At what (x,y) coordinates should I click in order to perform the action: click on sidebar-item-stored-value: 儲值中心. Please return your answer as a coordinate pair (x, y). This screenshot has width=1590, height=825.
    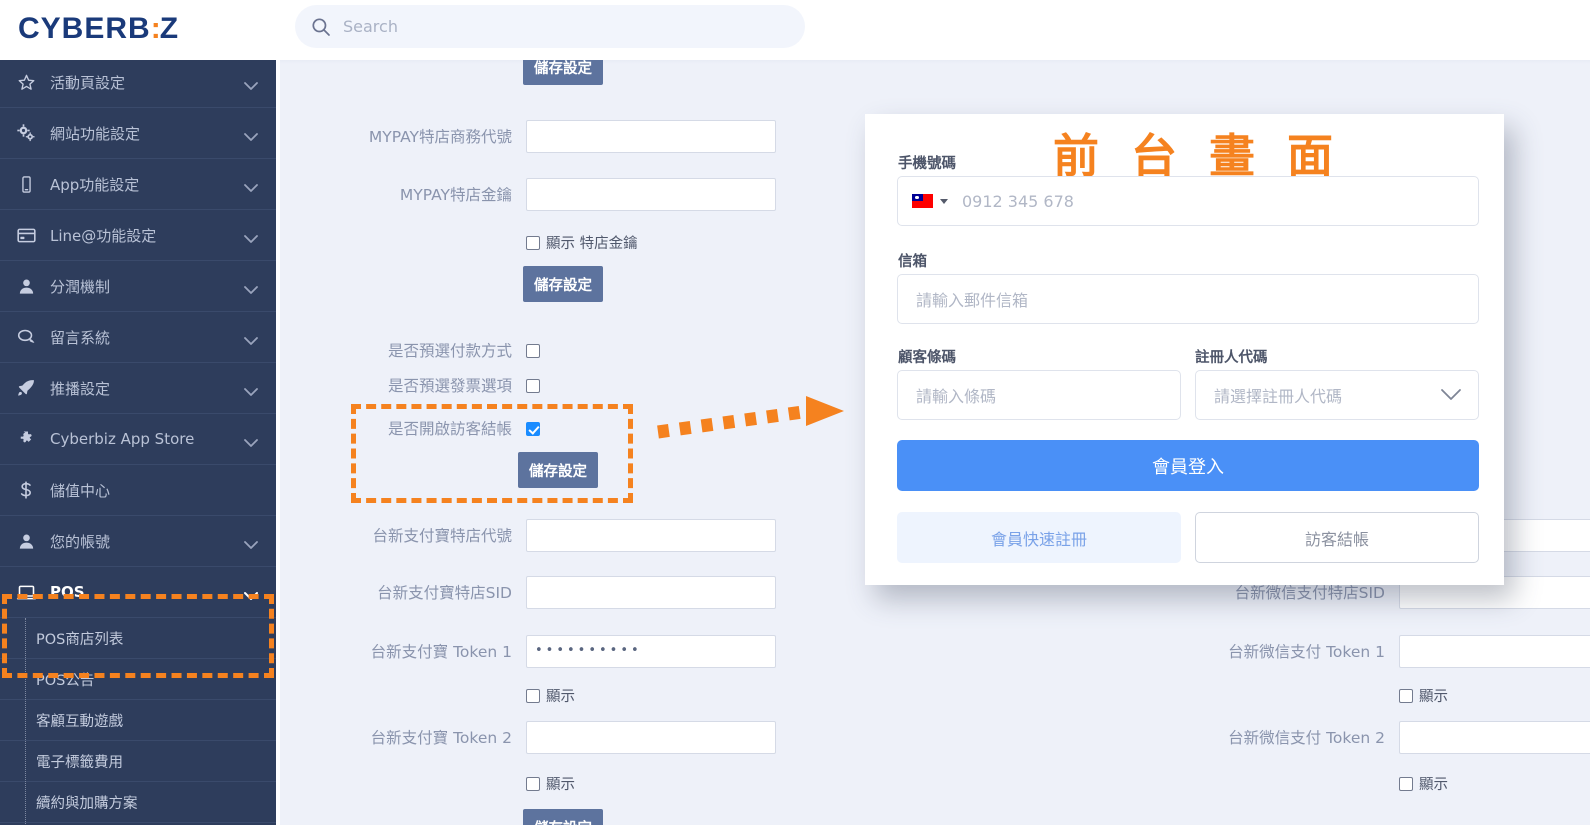
    Looking at the image, I should click on (138, 490).